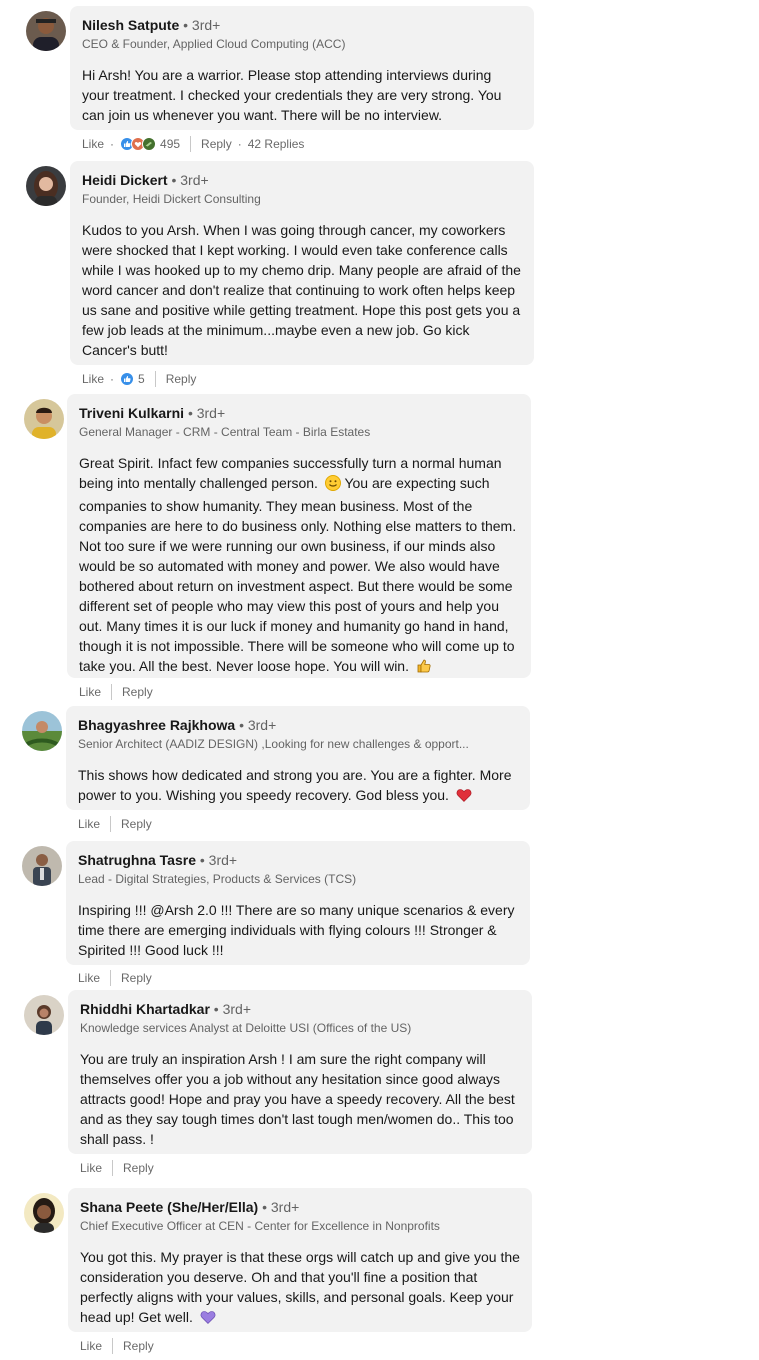 Image resolution: width=759 pixels, height=1360 pixels. What do you see at coordinates (137, 860) in the screenshot?
I see `commenter-name: Shatrughna Tasre` at bounding box center [137, 860].